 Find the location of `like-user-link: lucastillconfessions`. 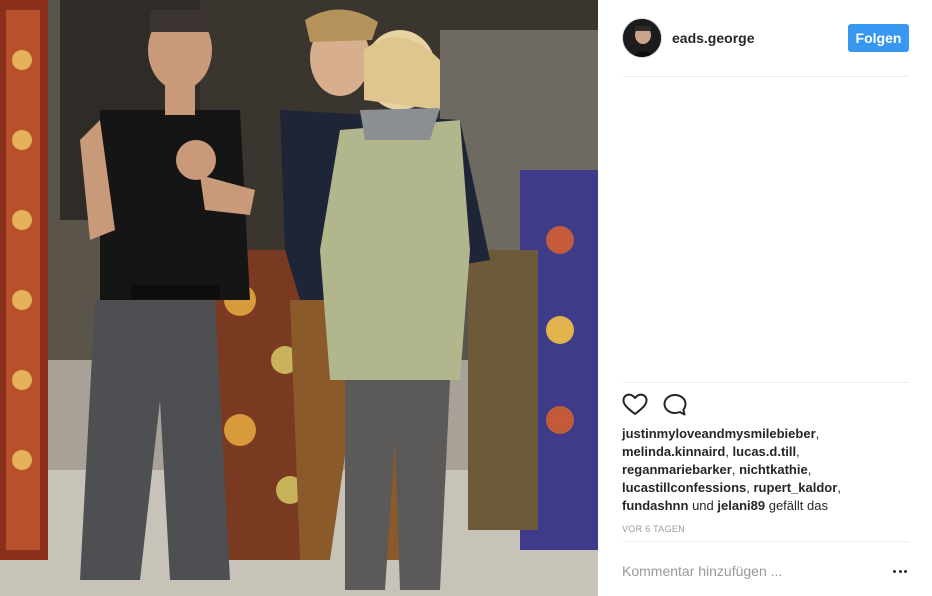

like-user-link: lucastillconfessions is located at coordinates (684, 487).